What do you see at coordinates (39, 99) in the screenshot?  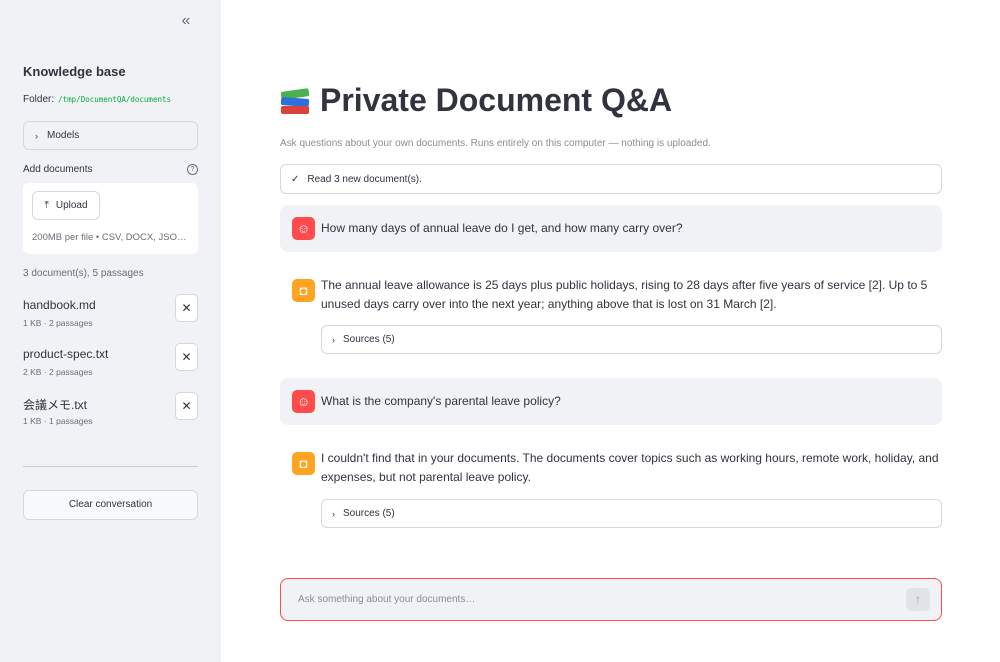 I see `folder-label: Folder:` at bounding box center [39, 99].